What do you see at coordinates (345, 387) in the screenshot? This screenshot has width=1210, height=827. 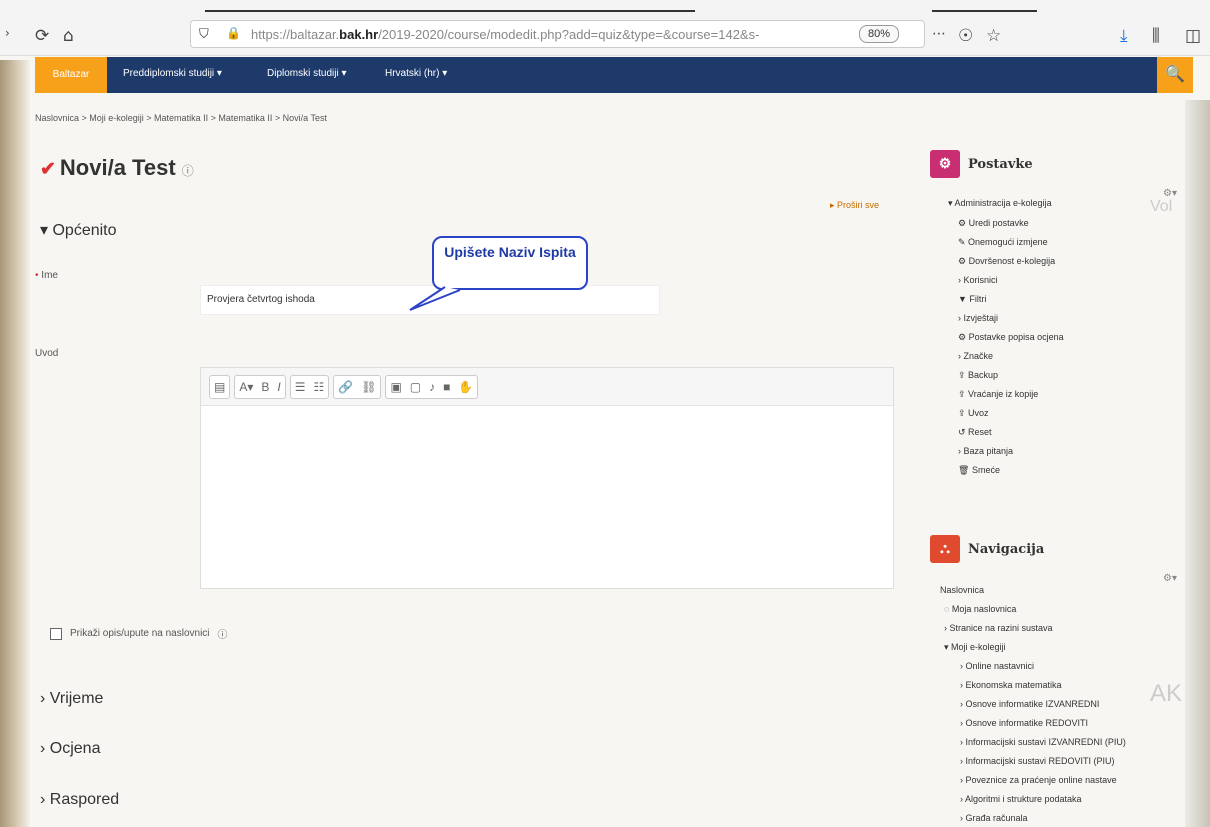 I see `link-icon: 🔗` at bounding box center [345, 387].